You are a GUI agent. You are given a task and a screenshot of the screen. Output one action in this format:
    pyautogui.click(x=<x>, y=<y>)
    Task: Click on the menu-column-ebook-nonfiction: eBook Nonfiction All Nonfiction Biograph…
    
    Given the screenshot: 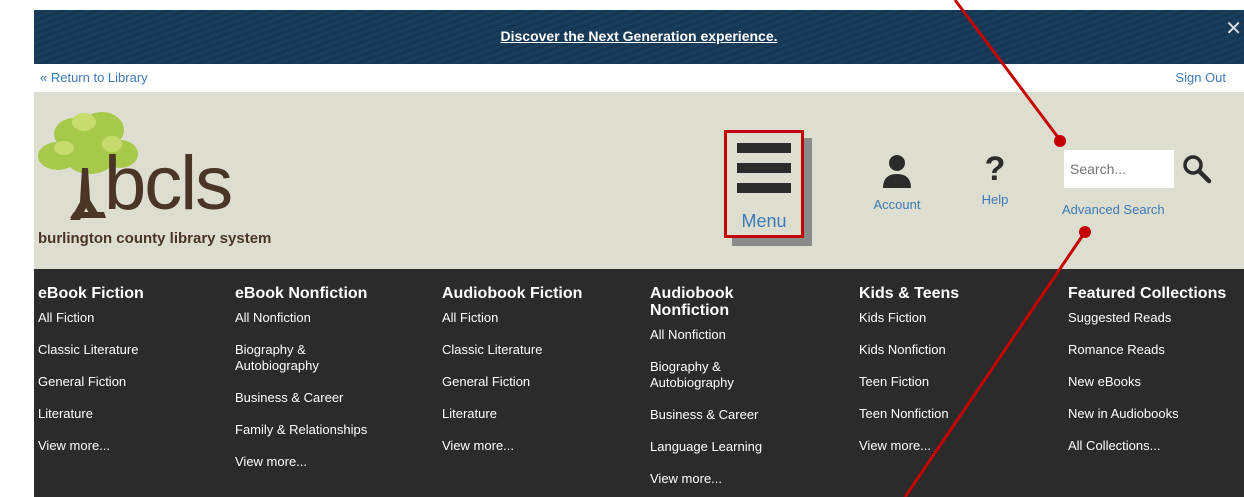 What is the action you would take?
    pyautogui.click(x=320, y=385)
    